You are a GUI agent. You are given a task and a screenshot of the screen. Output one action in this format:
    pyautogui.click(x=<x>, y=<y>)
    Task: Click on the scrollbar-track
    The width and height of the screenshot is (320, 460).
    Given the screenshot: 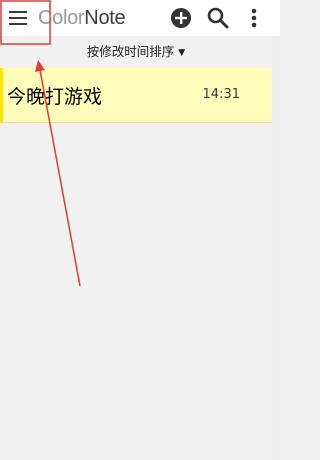 What is the action you would take?
    pyautogui.click(x=276, y=248)
    